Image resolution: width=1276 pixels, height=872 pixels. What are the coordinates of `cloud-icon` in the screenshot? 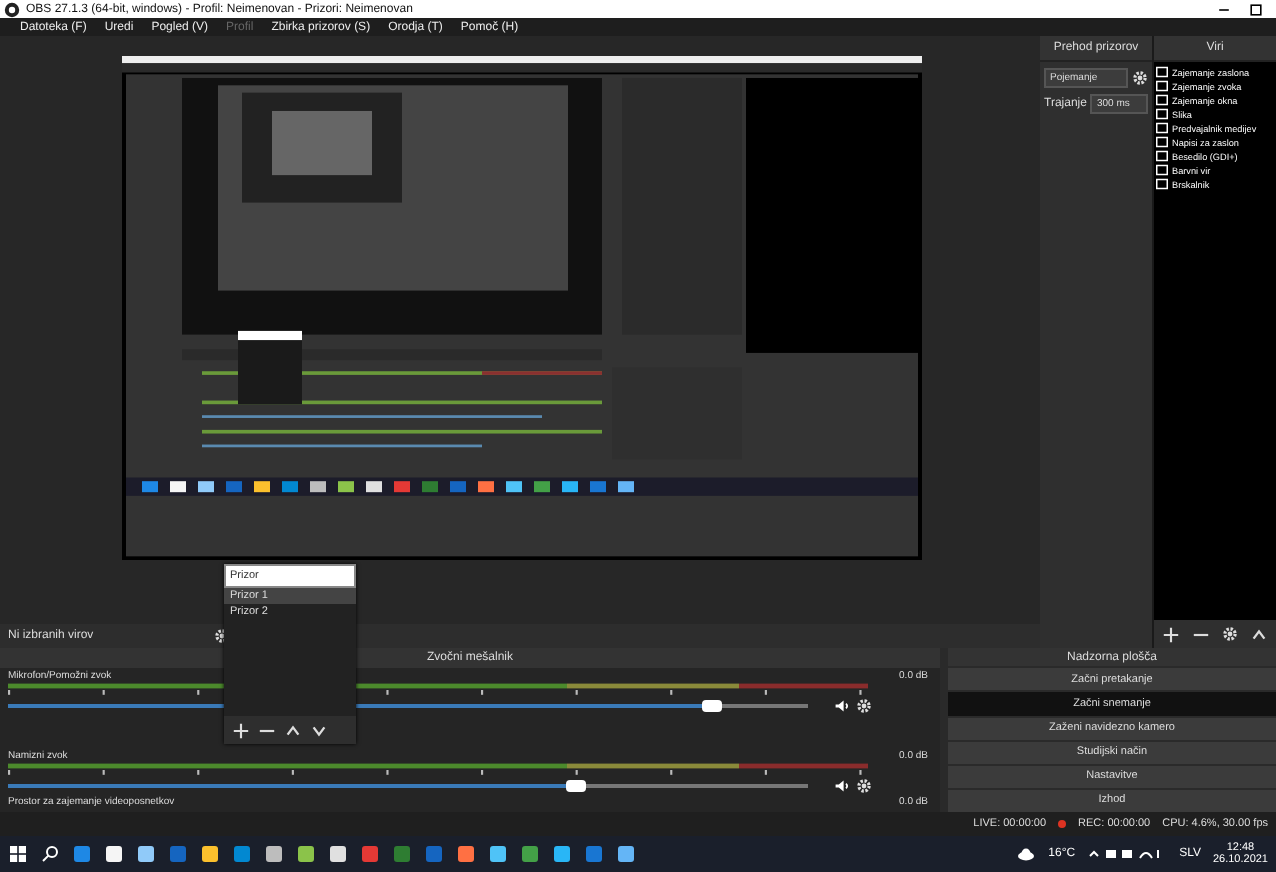 It's located at (1026, 854).